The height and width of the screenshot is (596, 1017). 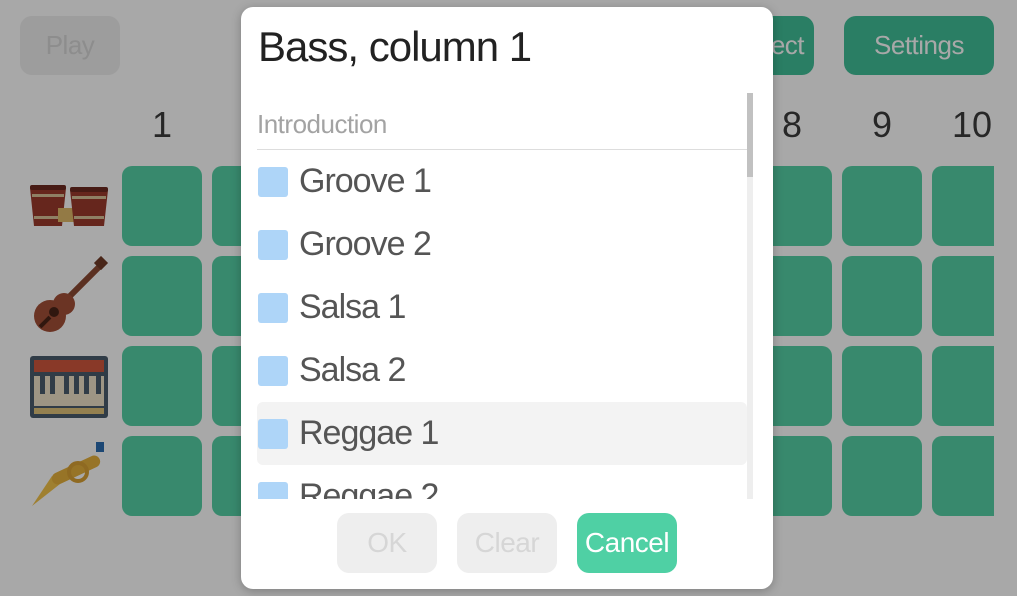 What do you see at coordinates (502, 370) in the screenshot?
I see `list-item: Salsa 2` at bounding box center [502, 370].